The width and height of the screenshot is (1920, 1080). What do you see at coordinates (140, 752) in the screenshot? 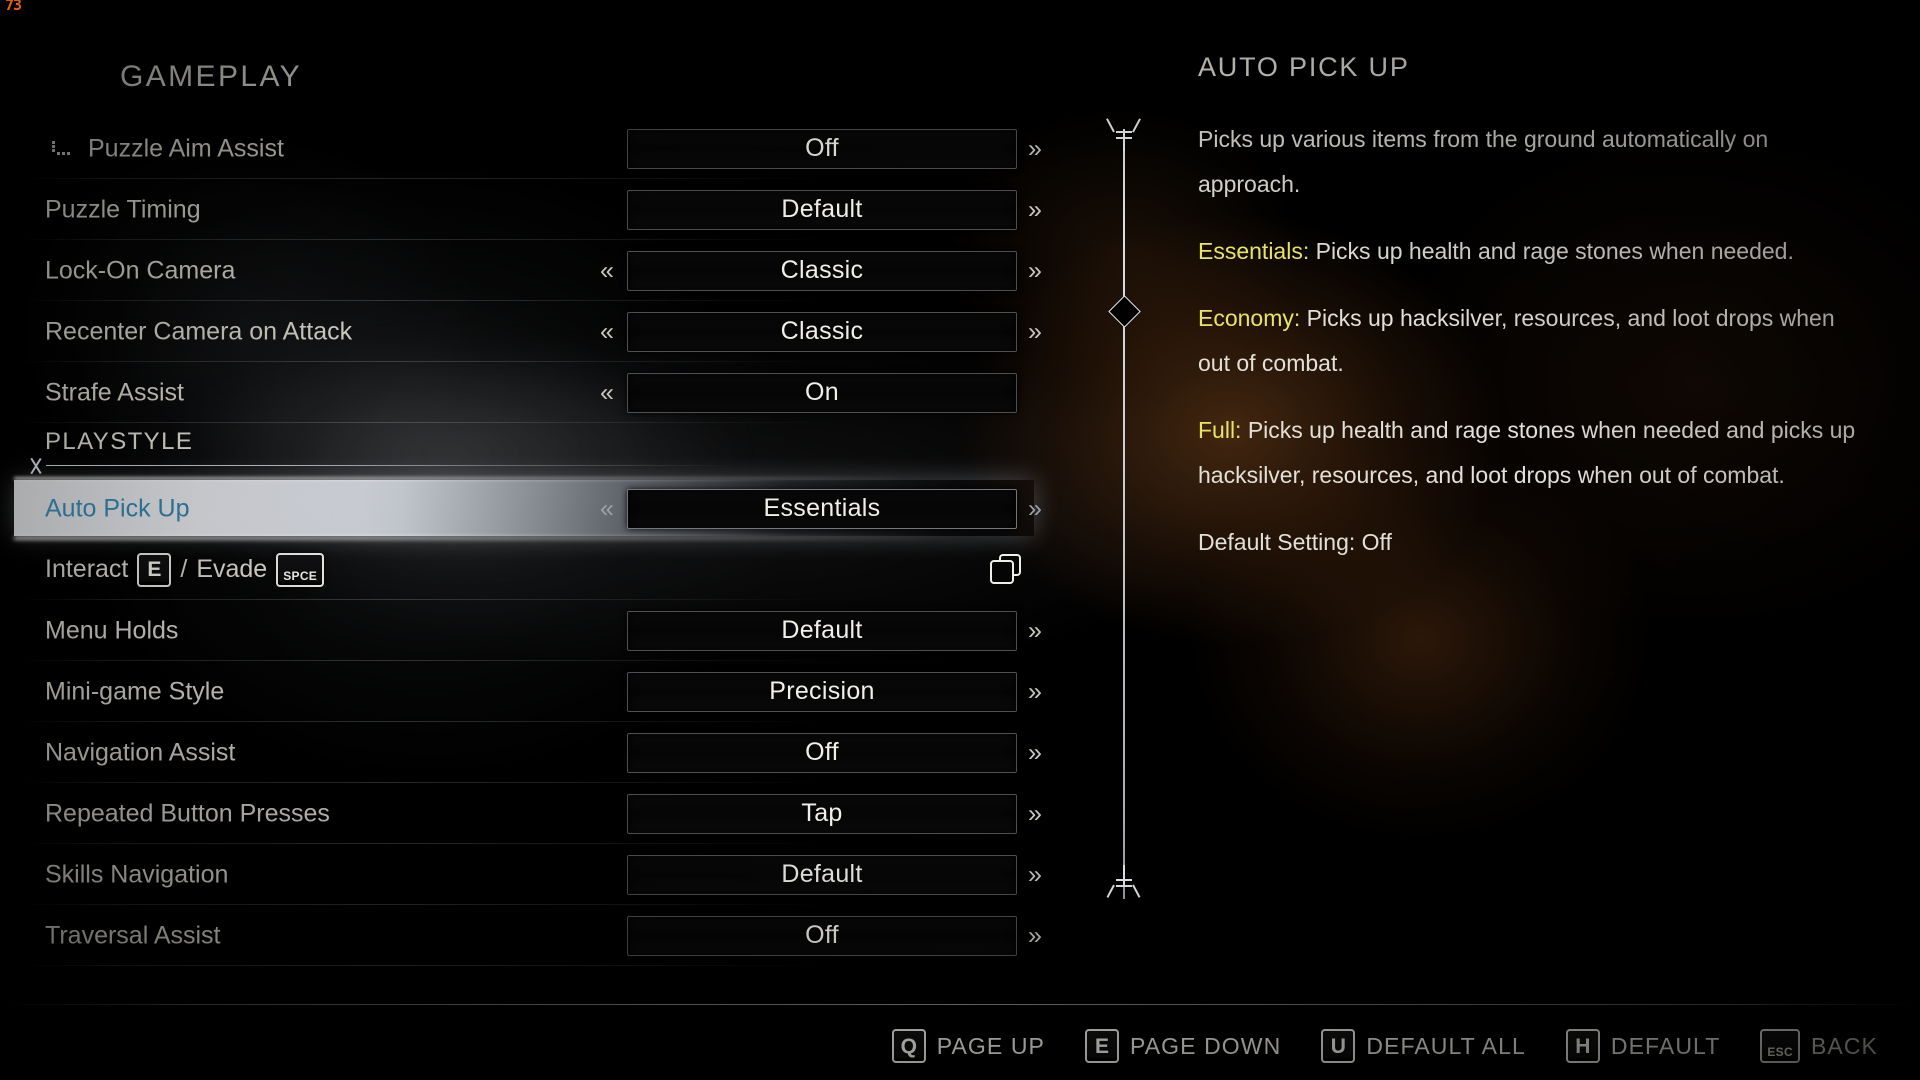
I see `setting-label: Navigation Assist` at bounding box center [140, 752].